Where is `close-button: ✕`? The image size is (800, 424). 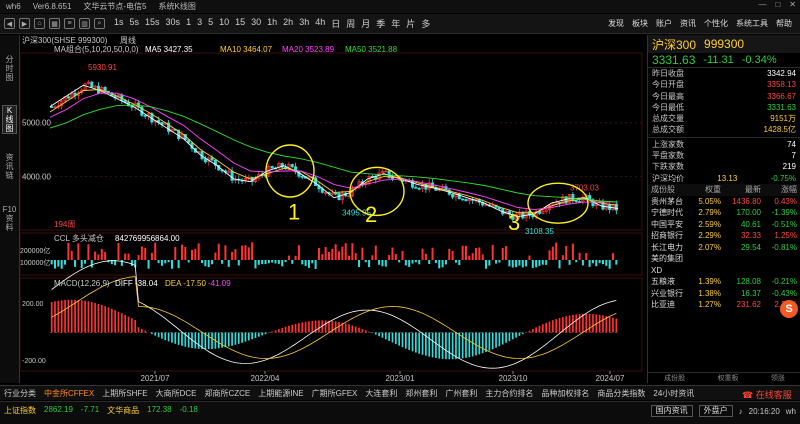
close-button: ✕ is located at coordinates (792, 4).